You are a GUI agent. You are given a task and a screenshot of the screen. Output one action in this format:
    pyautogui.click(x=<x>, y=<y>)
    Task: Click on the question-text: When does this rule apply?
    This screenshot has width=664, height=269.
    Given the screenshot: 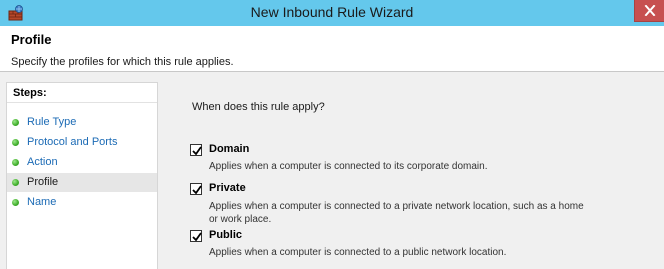 What is the action you would take?
    pyautogui.click(x=258, y=107)
    